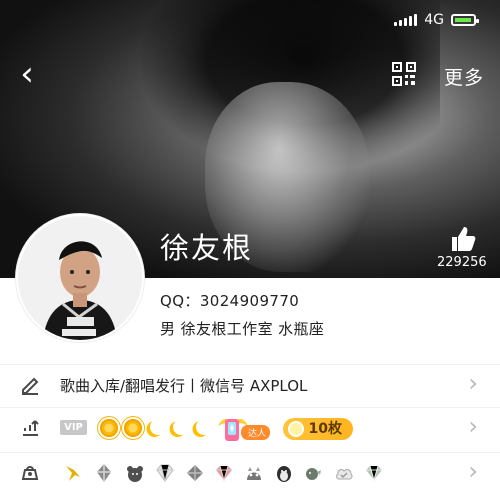 The height and width of the screenshot is (500, 500). I want to click on coin-icon, so click(296, 429).